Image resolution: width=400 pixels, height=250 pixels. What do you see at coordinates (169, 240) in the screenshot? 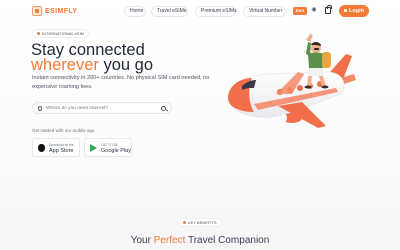
I see `section-title-accent: Perfect` at bounding box center [169, 240].